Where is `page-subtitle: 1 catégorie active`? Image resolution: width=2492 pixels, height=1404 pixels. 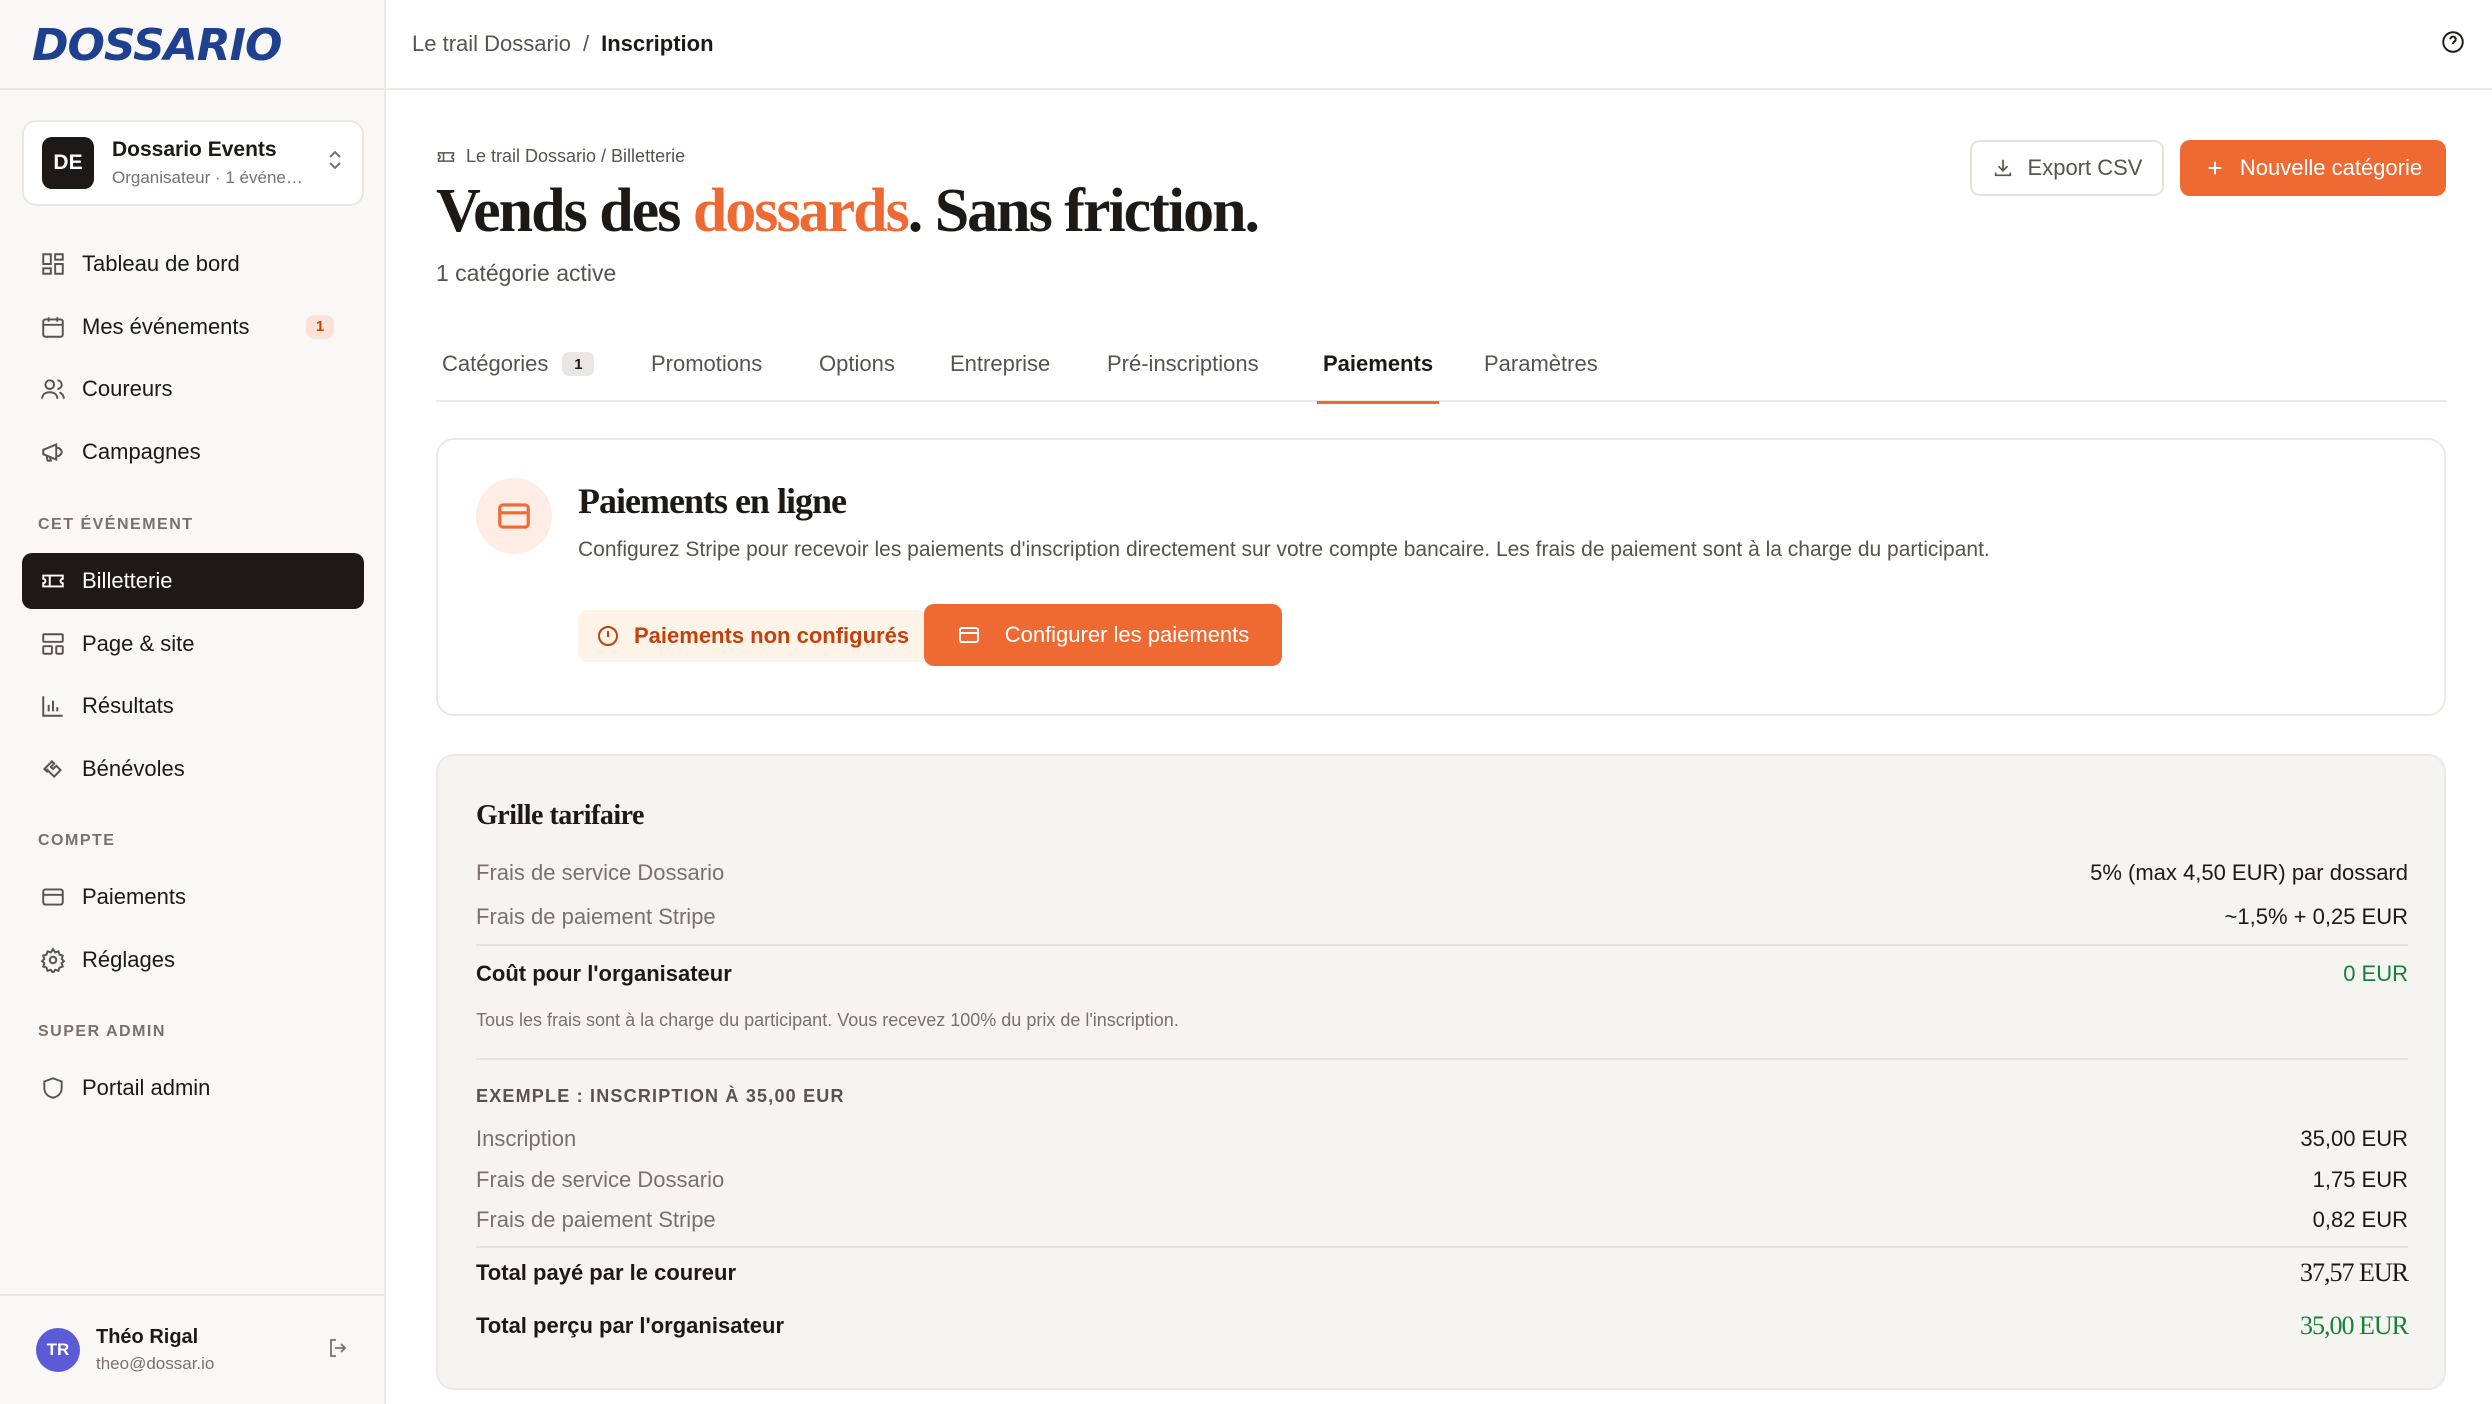 page-subtitle: 1 catégorie active is located at coordinates (526, 273).